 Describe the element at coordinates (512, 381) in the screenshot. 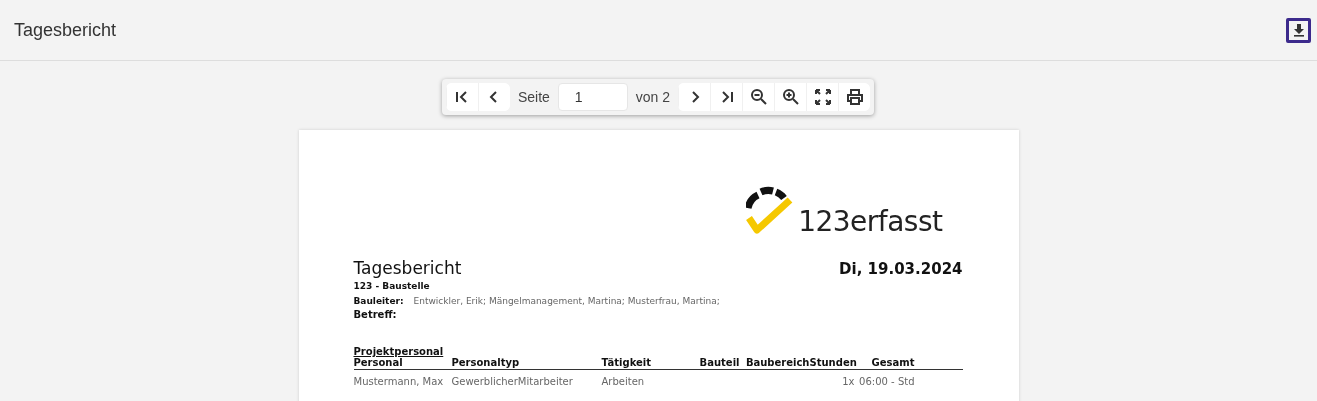

I see `table-cell-text: GewerblicherMitarbeiter` at that location.